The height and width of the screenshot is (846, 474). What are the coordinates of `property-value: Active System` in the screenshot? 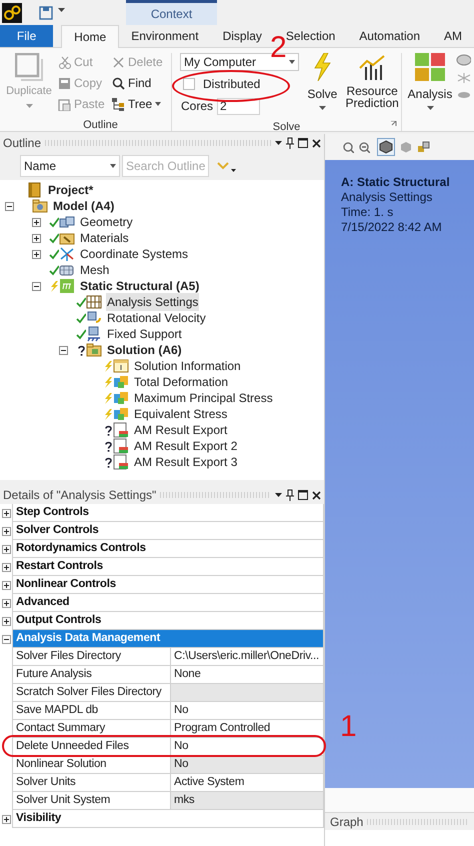 It's located at (247, 783).